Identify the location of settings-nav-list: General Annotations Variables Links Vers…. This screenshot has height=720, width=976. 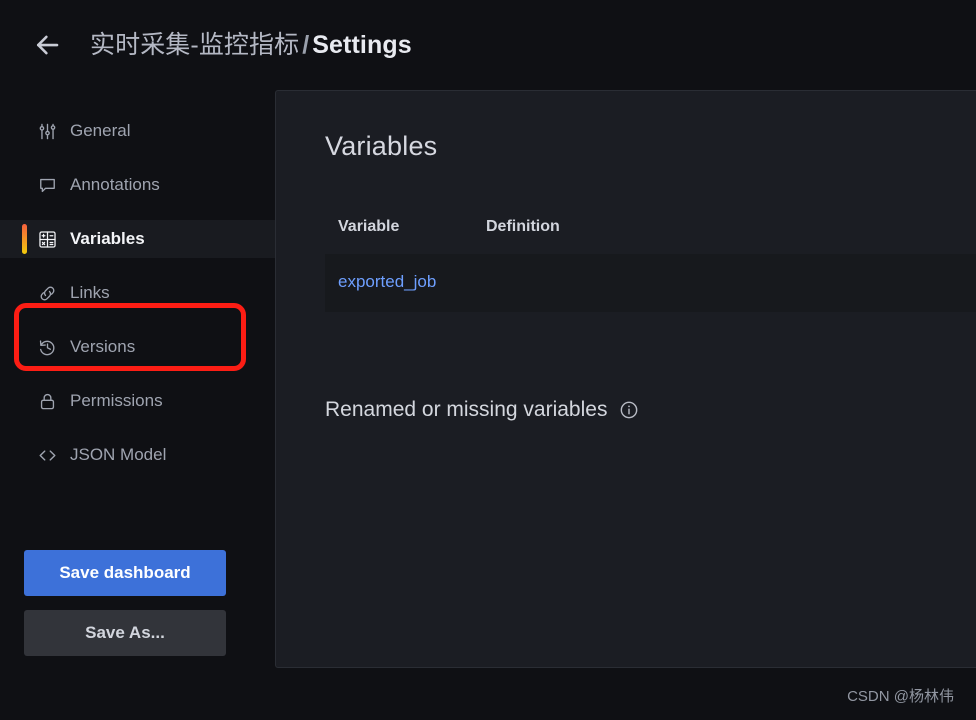
(137, 293).